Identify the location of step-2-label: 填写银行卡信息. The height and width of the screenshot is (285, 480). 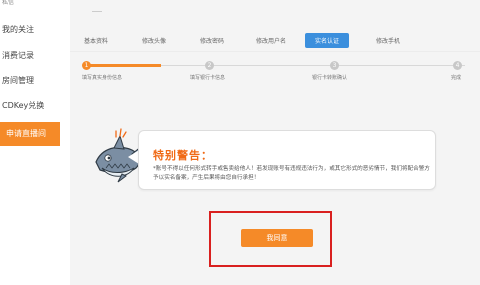
(208, 78).